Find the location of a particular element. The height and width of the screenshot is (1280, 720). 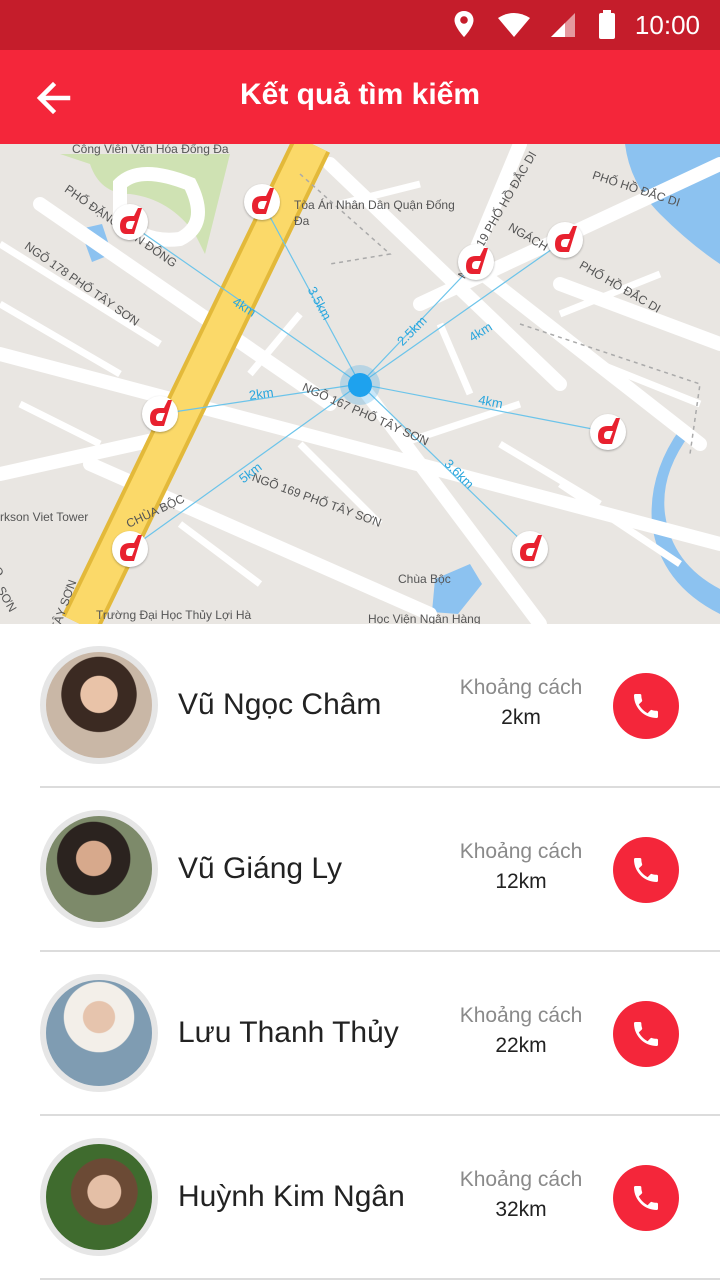

status-time: 10:00 is located at coordinates (667, 25).